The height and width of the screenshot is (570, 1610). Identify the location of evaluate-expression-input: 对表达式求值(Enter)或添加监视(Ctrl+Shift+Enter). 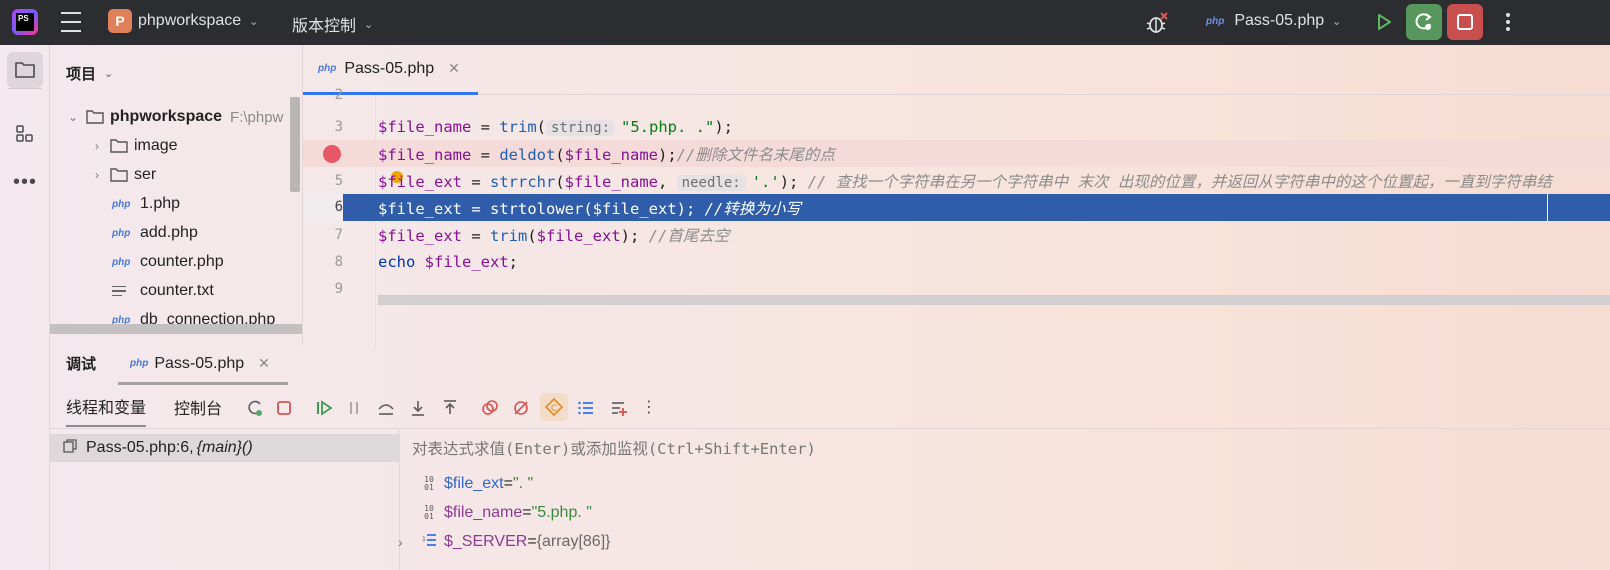
(614, 448).